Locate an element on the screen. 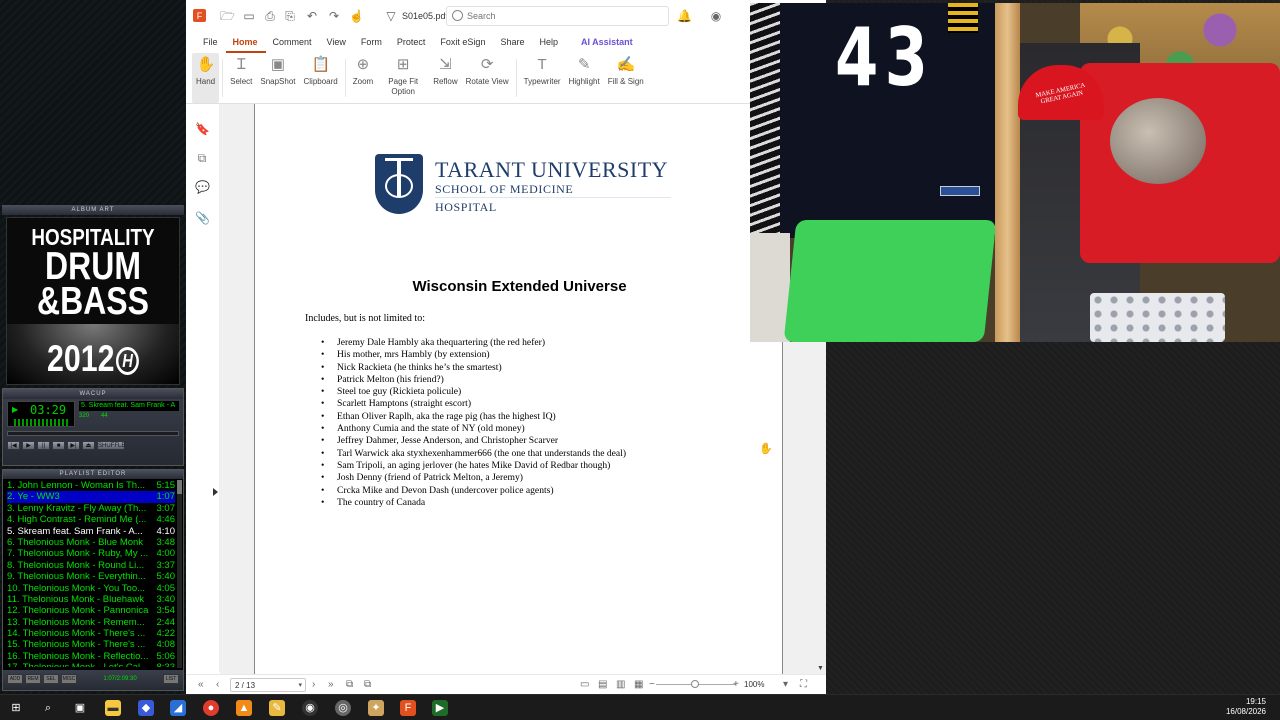 The width and height of the screenshot is (1280, 720). zoom-dropdown-icon: ▾ is located at coordinates (785, 685).